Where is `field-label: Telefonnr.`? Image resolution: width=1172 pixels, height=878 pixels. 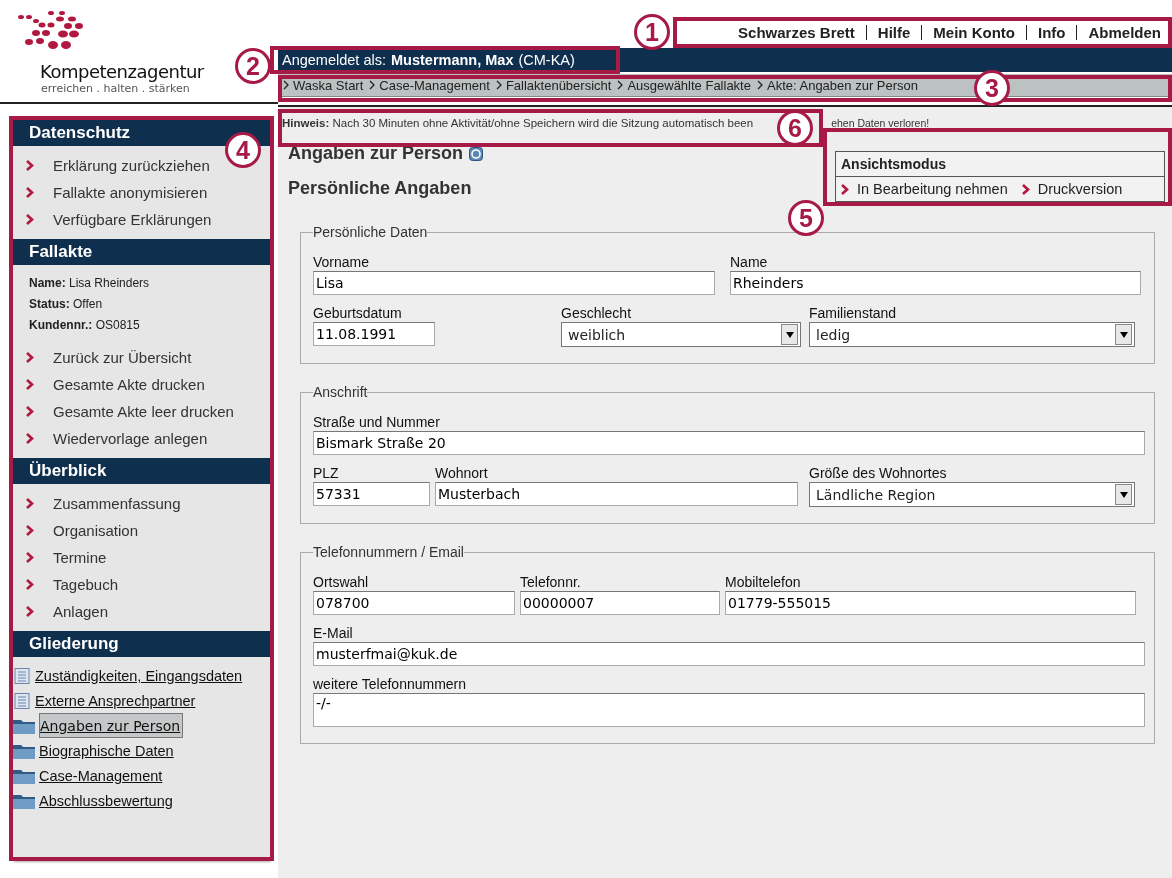
field-label: Telefonnr. is located at coordinates (551, 582).